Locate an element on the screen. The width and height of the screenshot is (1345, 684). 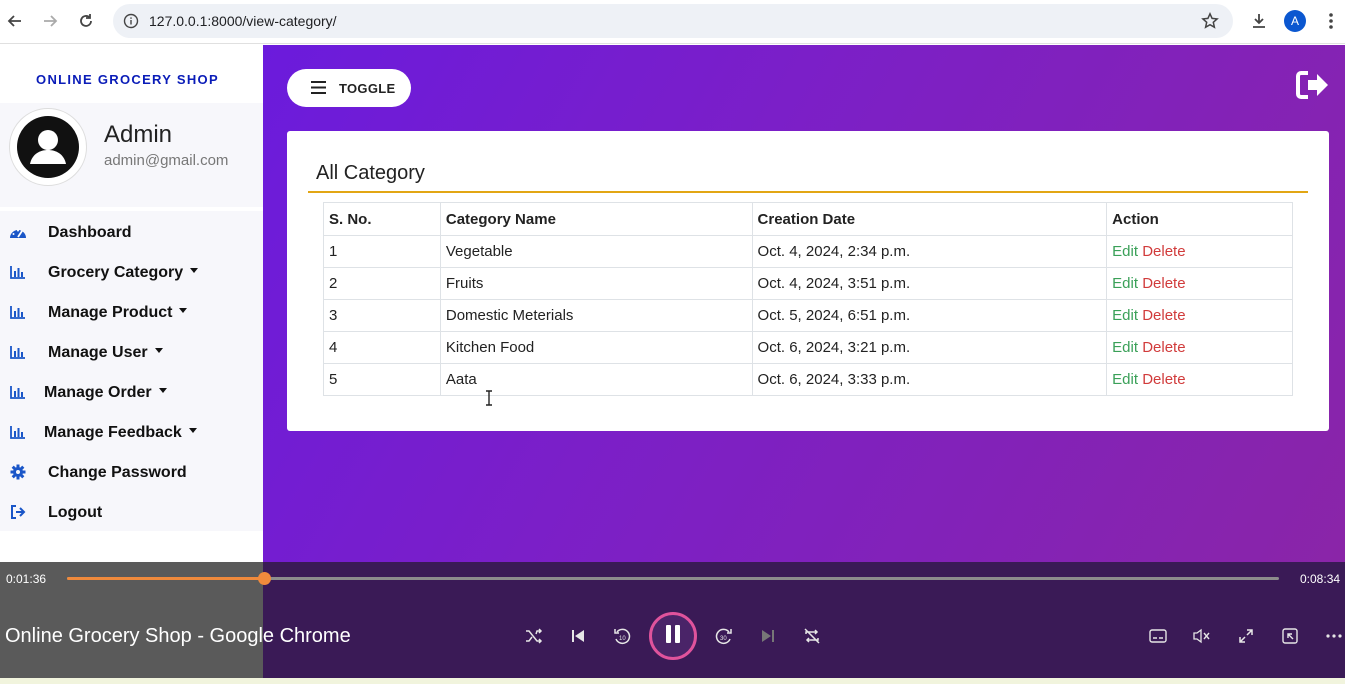
forward-icon is located at coordinates (50, 21).